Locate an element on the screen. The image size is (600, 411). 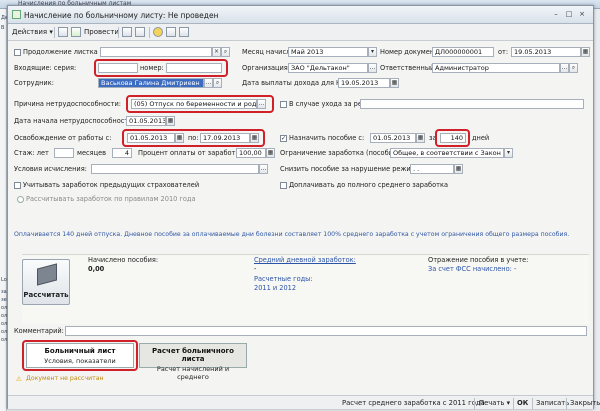
save-button: Записать is located at coordinates (552, 403).